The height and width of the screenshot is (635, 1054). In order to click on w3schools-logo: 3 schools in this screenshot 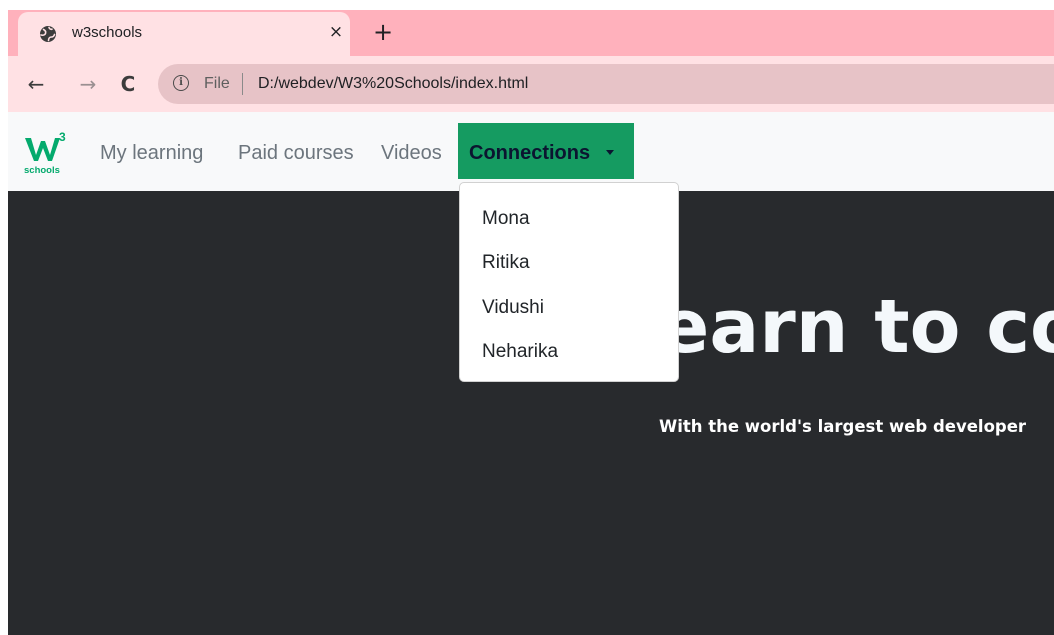, I will do `click(46, 153)`.